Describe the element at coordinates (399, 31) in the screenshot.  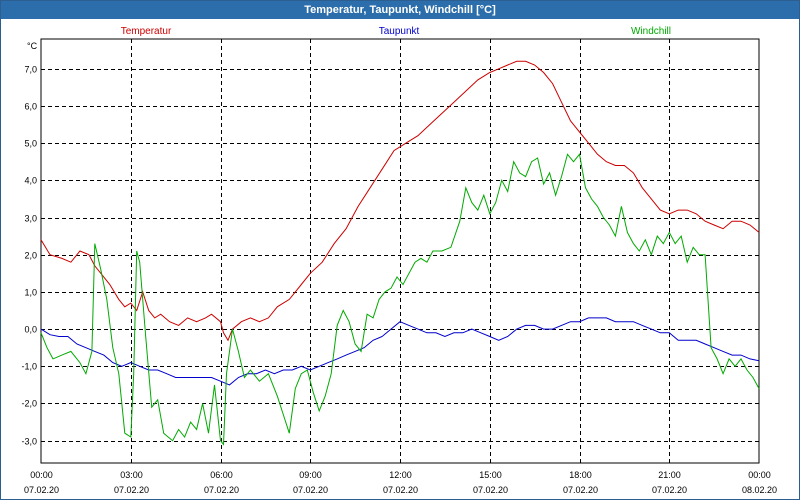
I see `legend-taupunkt: Taupunkt` at that location.